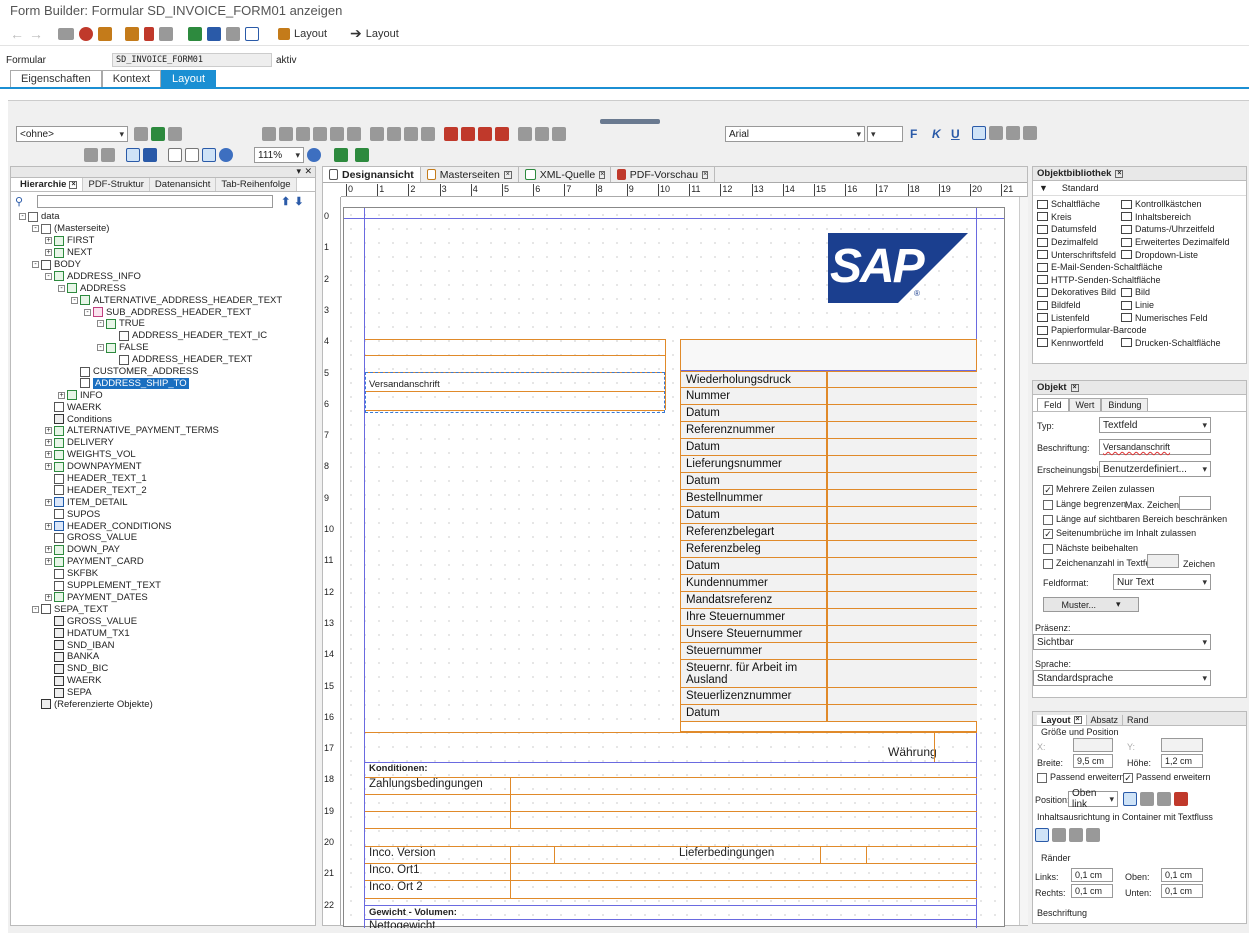  Describe the element at coordinates (913, 134) in the screenshot. I see `bold-button: F` at that location.